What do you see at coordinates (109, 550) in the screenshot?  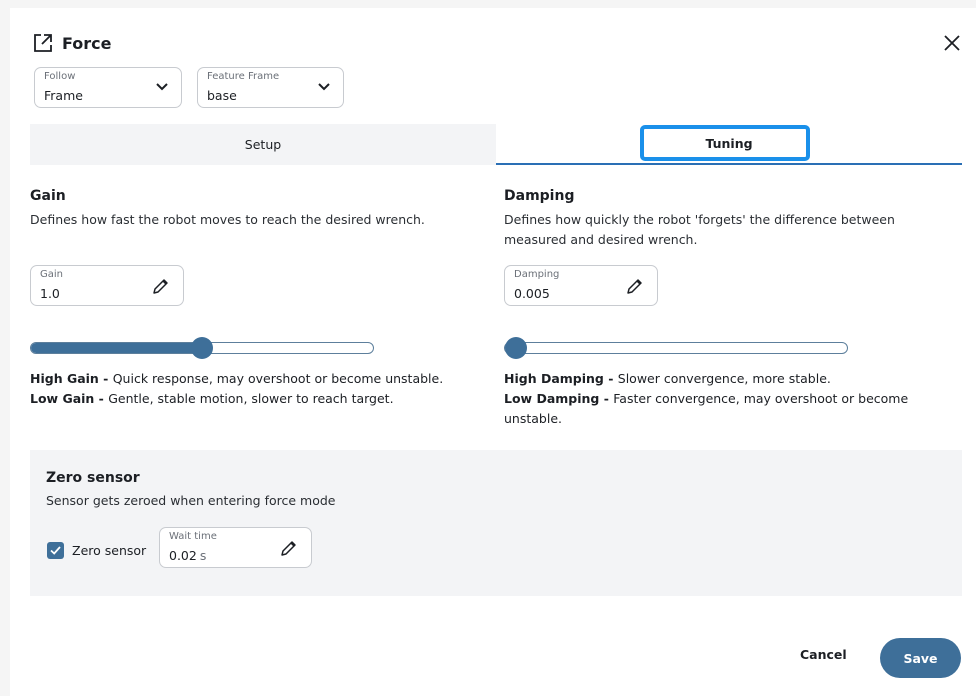 I see `zero-sensor-checkbox-label: Zero sensor` at bounding box center [109, 550].